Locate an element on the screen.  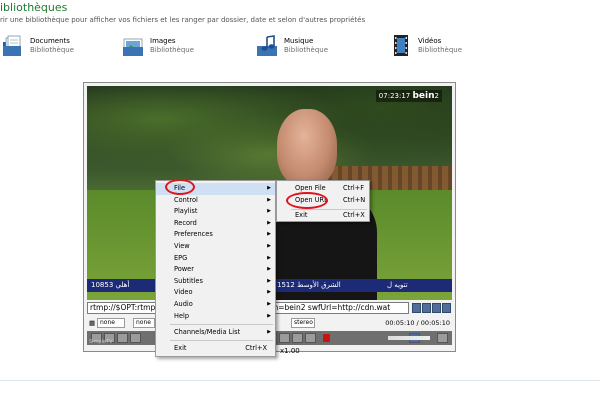
menu-item-shortcut: Ctrl+N is located at coordinates (354, 200).